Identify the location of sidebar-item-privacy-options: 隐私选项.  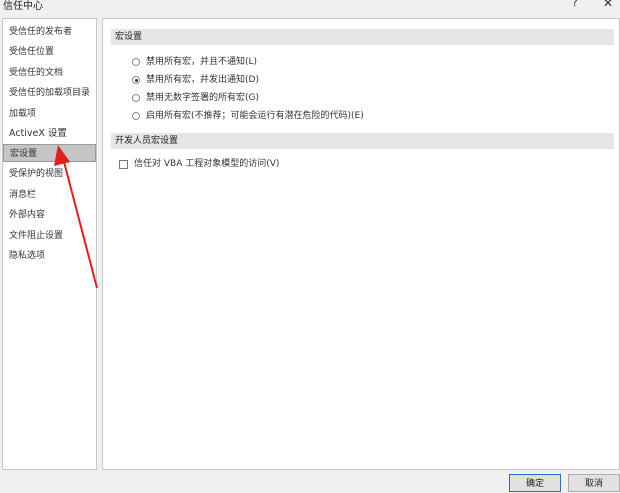
(49, 256).